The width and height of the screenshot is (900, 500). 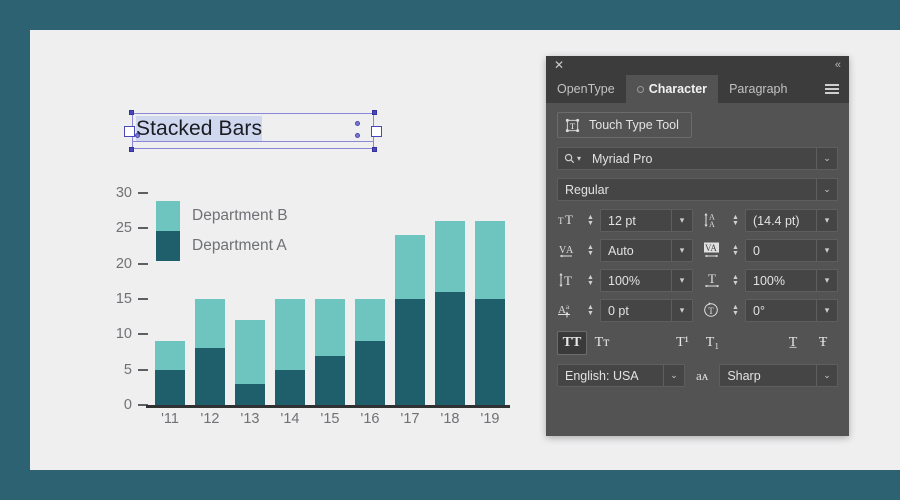 What do you see at coordinates (646, 220) in the screenshot?
I see `font-size-field: 12 pt ▾` at bounding box center [646, 220].